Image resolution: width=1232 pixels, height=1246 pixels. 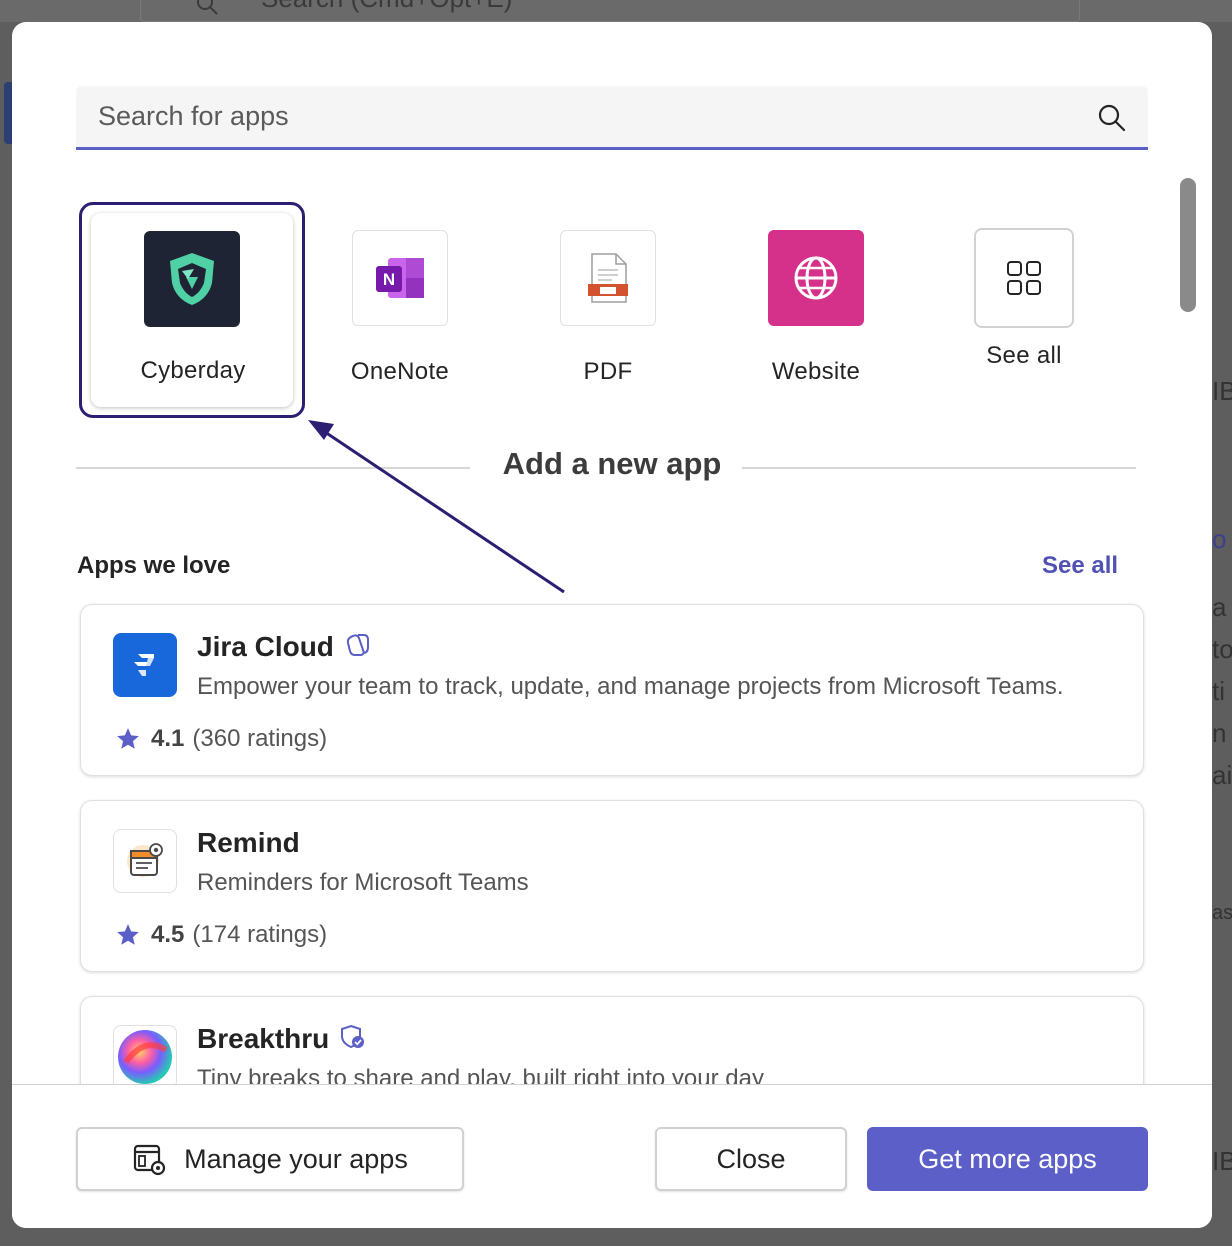 What do you see at coordinates (1024, 278) in the screenshot?
I see `grid-icon` at bounding box center [1024, 278].